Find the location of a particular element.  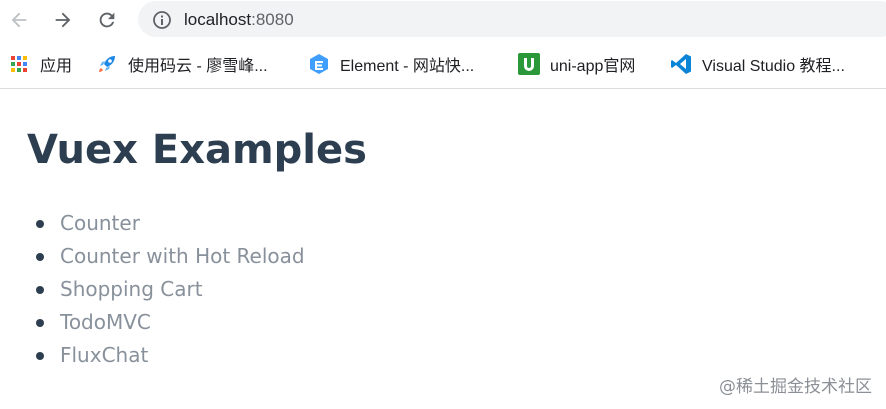

vscode-logo-icon is located at coordinates (681, 64).